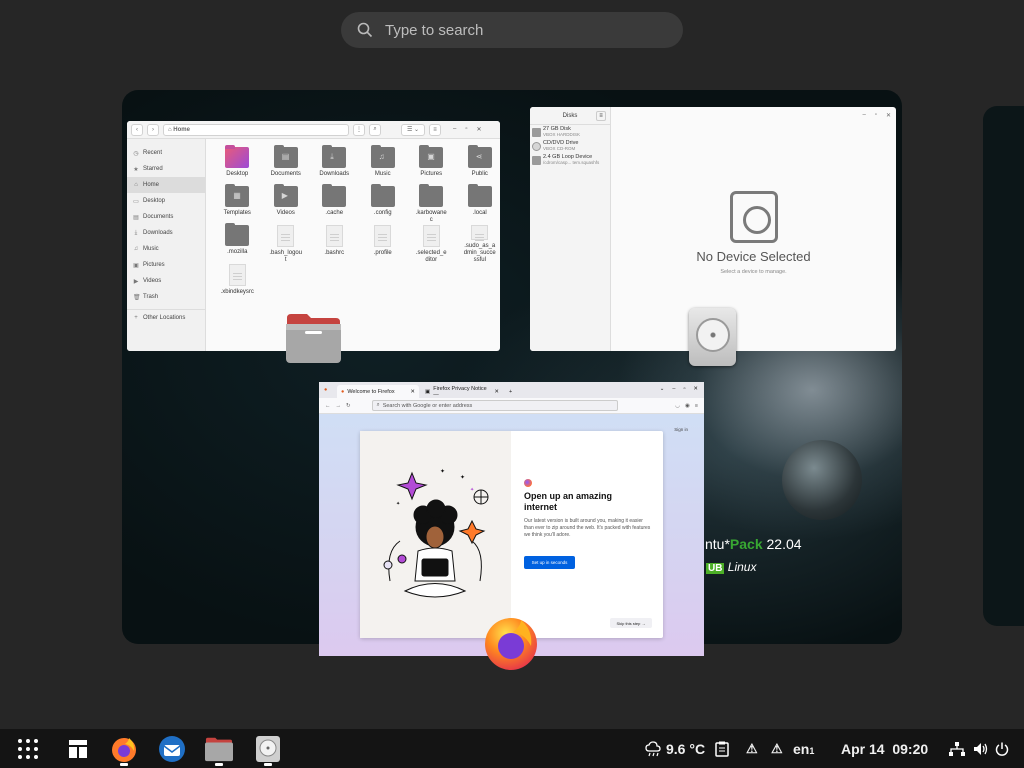  I want to click on warning-icon: ⚠, so click(752, 748).